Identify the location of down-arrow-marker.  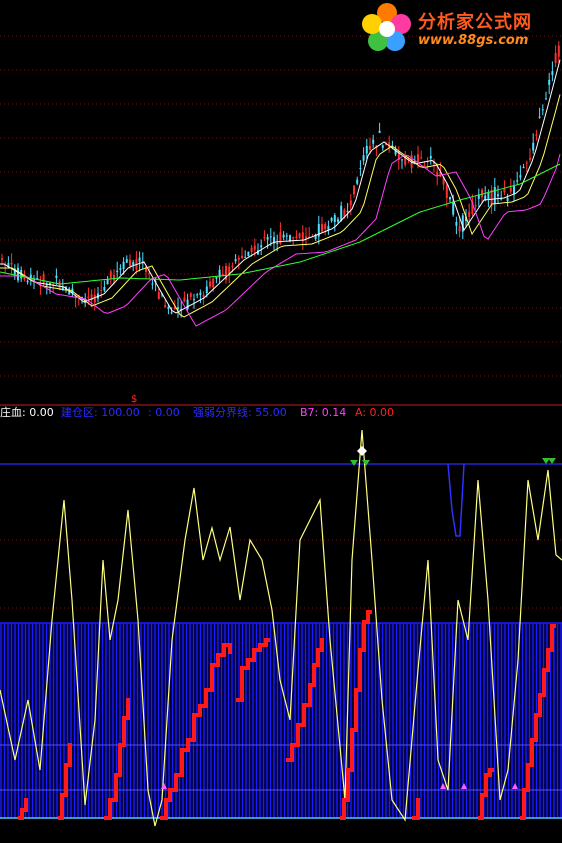
(354, 463).